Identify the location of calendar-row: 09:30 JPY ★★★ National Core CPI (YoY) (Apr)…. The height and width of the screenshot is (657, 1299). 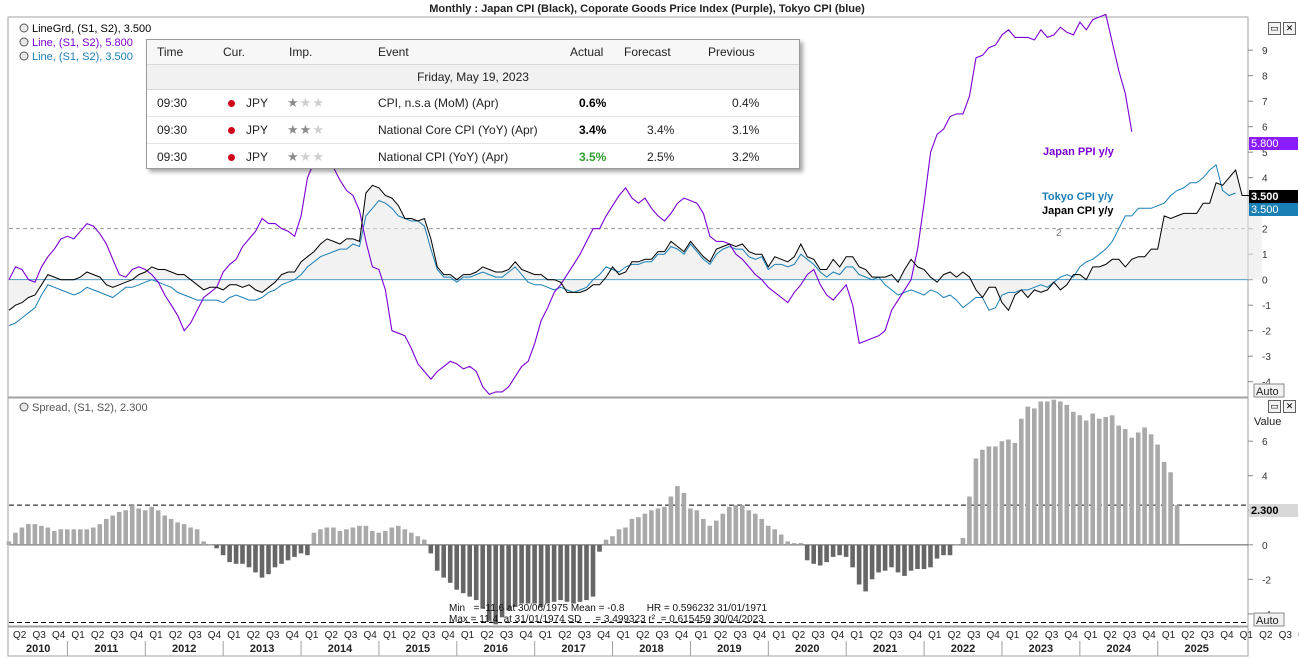
(473, 130).